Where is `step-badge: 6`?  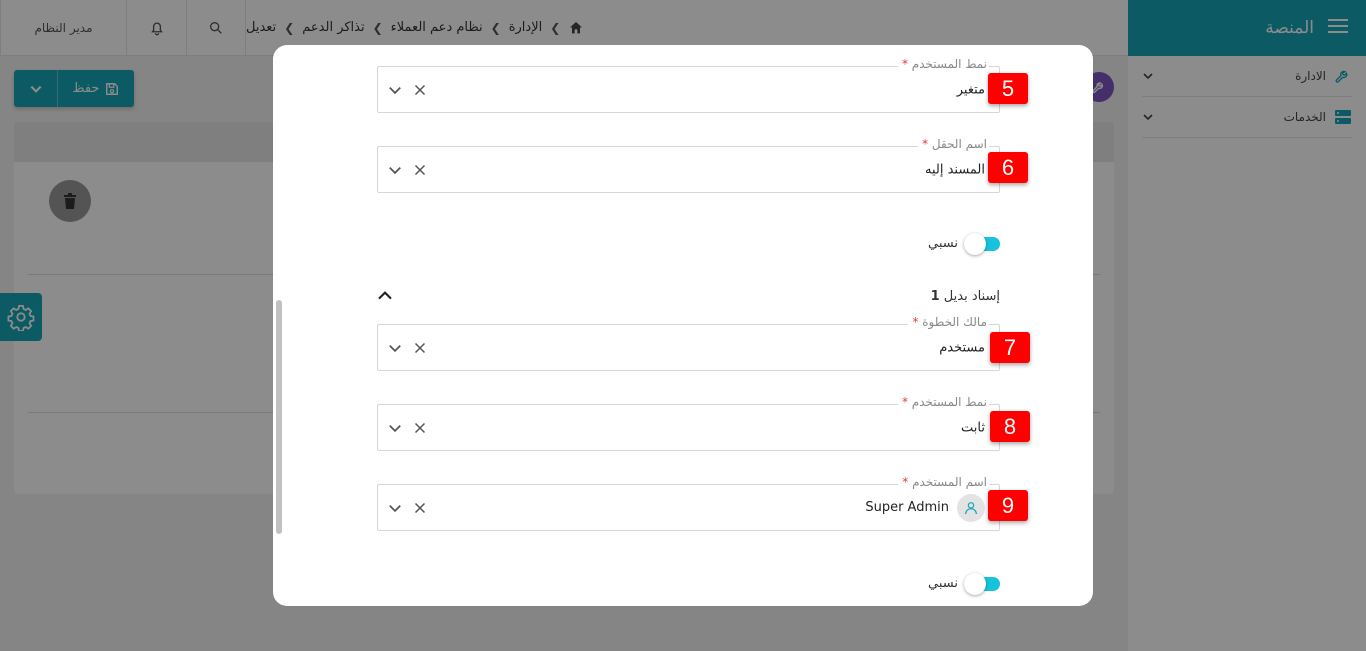
step-badge: 6 is located at coordinates (1008, 167).